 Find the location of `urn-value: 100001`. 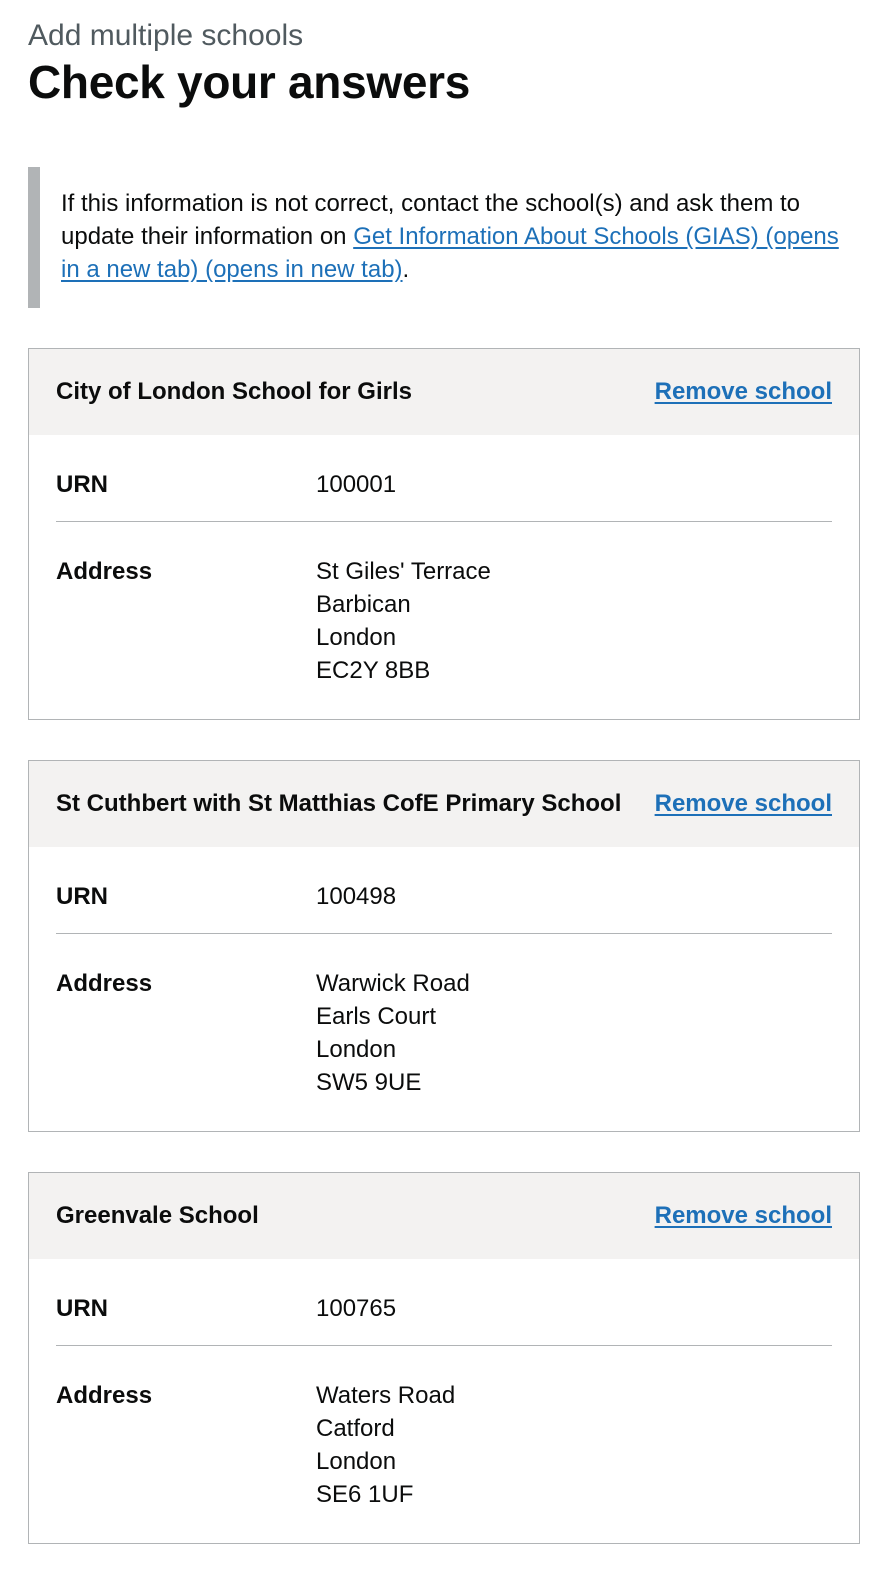

urn-value: 100001 is located at coordinates (356, 484).